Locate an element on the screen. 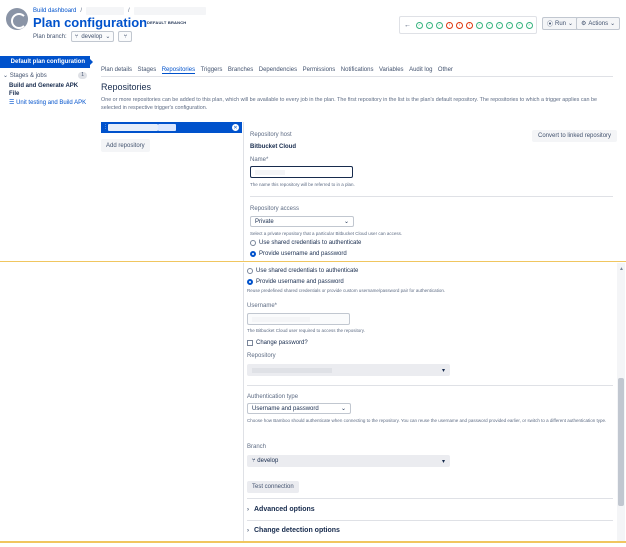  plan-branch-label: Plan branch: is located at coordinates (50, 36).